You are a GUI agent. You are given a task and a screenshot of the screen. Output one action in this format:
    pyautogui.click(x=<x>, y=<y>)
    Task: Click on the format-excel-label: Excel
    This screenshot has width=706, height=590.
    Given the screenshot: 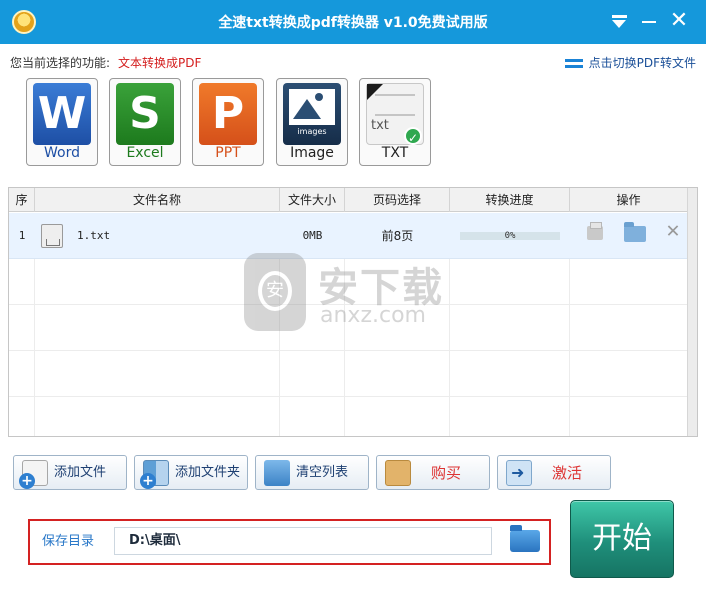 What is the action you would take?
    pyautogui.click(x=145, y=153)
    